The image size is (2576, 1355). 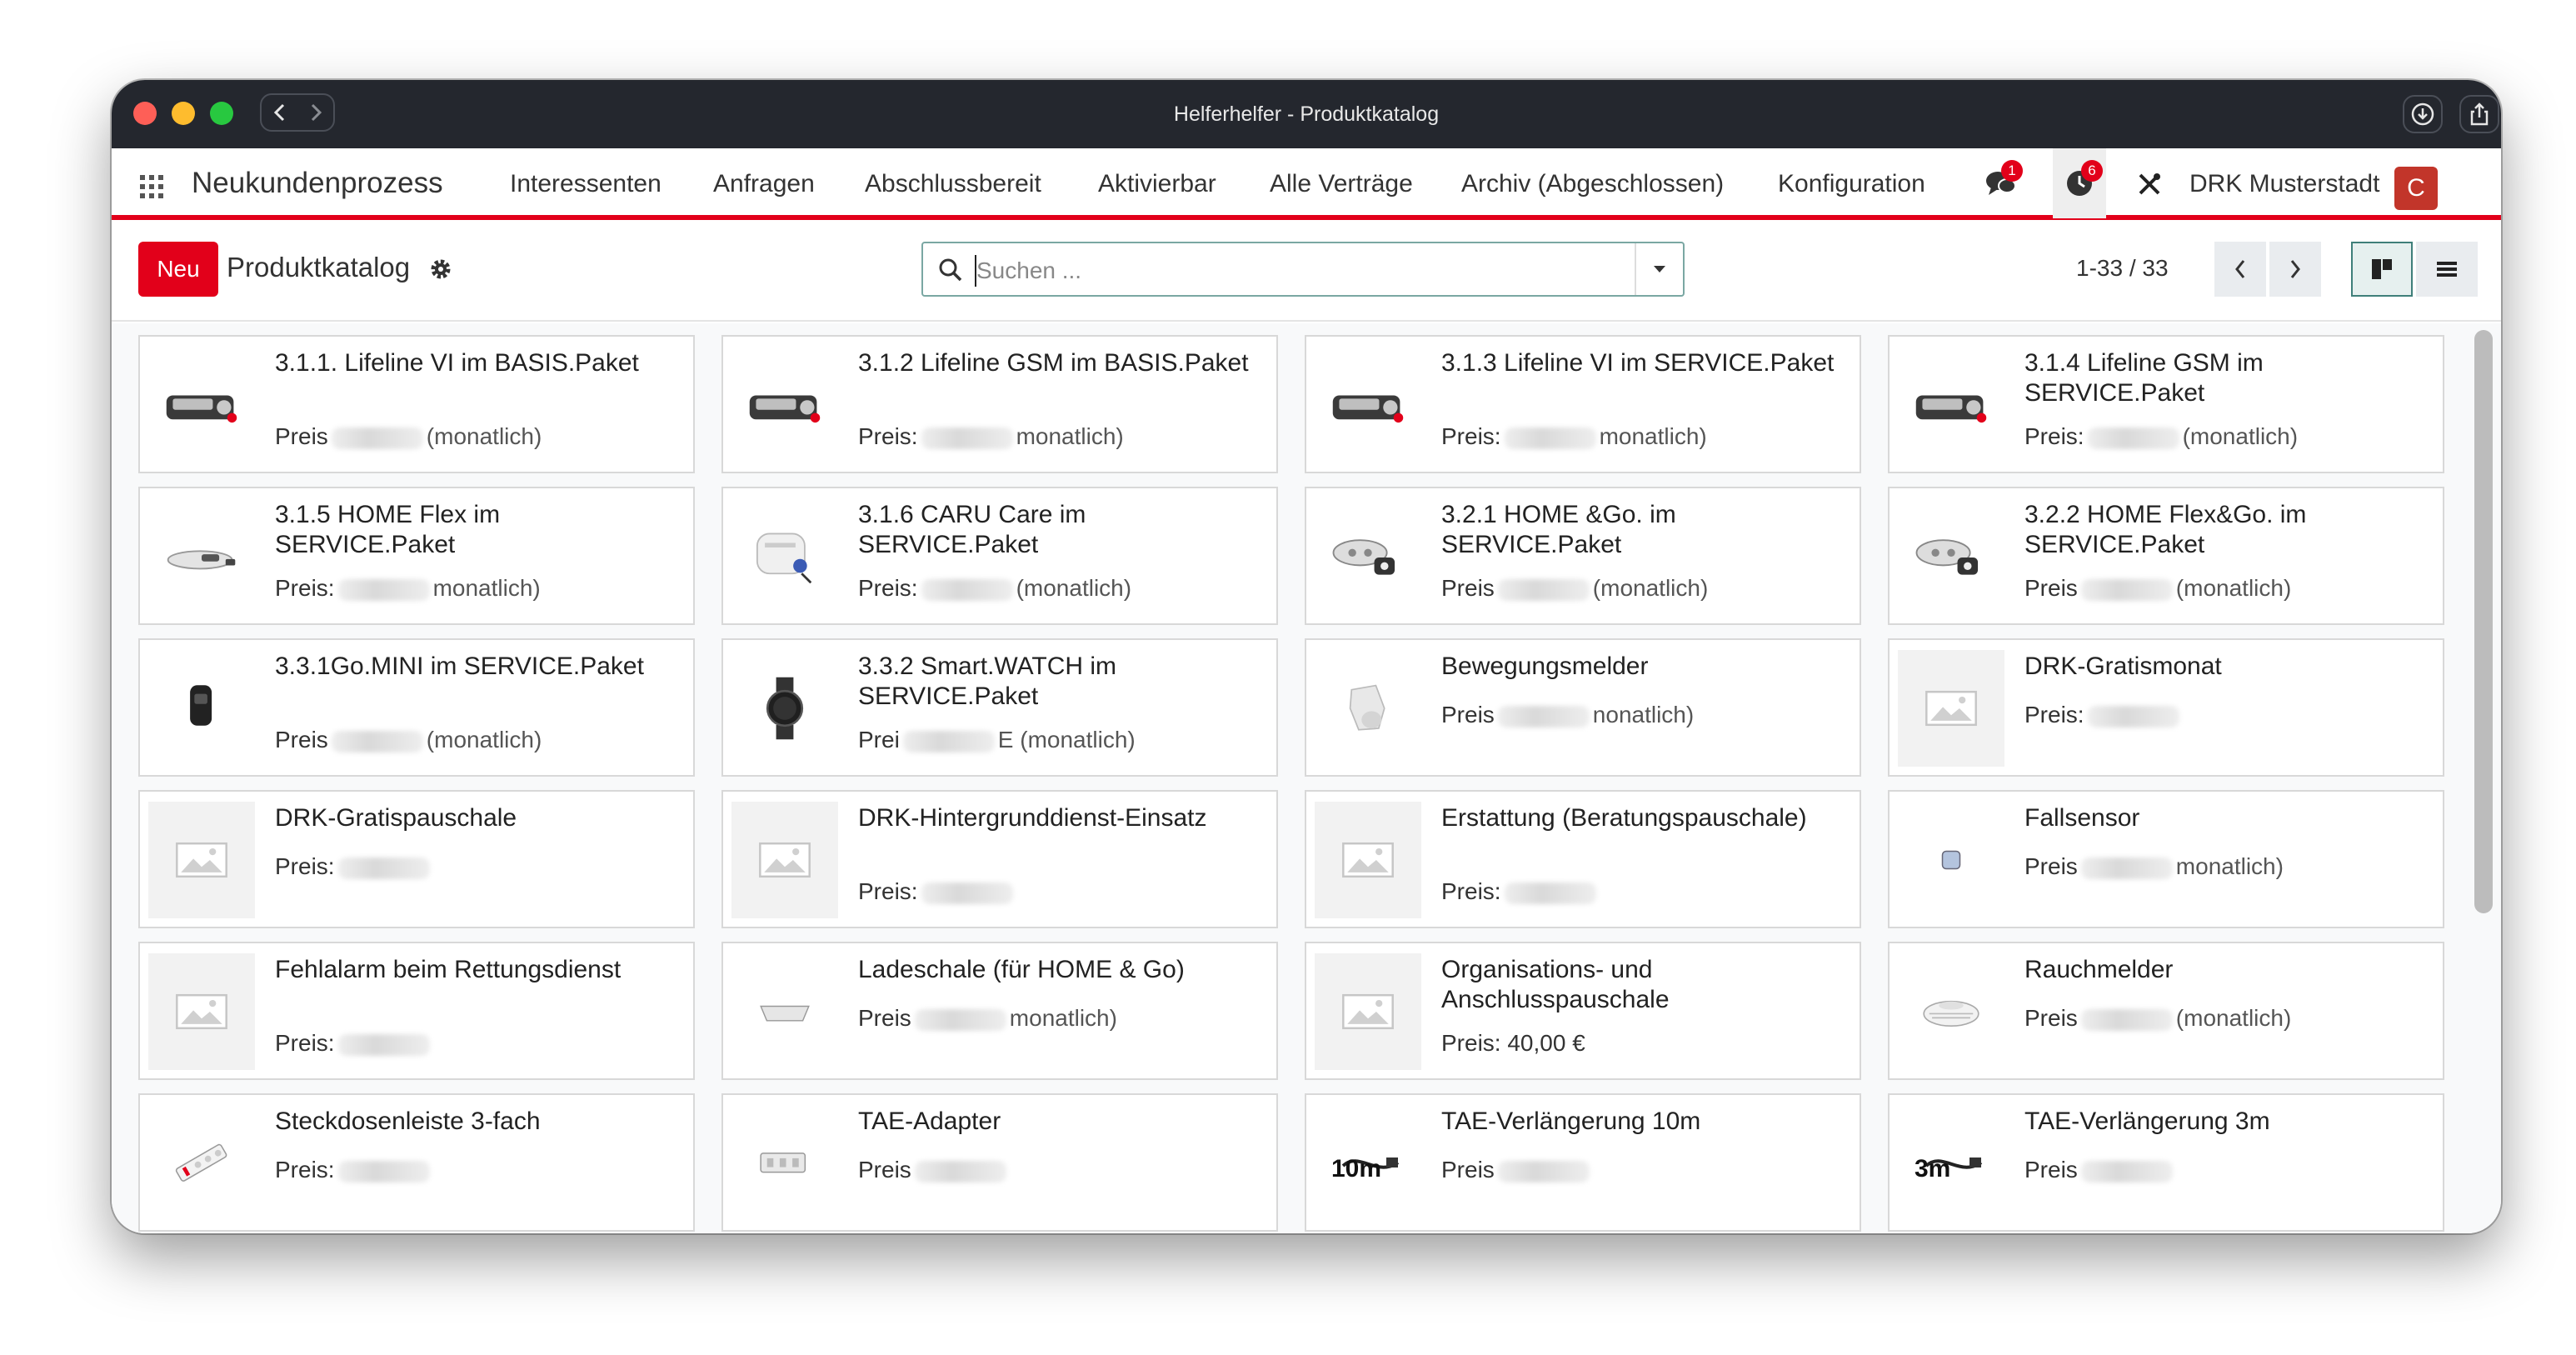 What do you see at coordinates (1306, 114) in the screenshot?
I see `title-bar: Helferhelfer - Produktkatalog` at bounding box center [1306, 114].